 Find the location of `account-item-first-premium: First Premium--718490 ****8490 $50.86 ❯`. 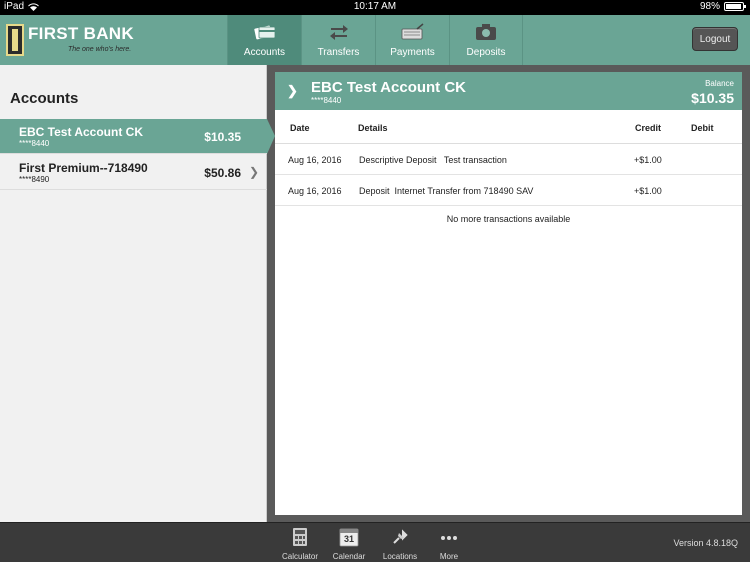

account-item-first-premium: First Premium--718490 ****8490 $50.86 ❯ is located at coordinates (133, 172).